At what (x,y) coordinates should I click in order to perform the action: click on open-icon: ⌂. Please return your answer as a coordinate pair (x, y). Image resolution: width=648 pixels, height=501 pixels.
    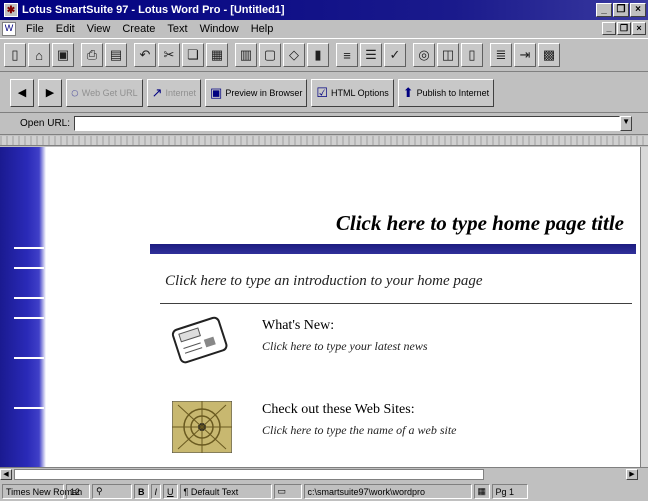
    Looking at the image, I should click on (39, 55).